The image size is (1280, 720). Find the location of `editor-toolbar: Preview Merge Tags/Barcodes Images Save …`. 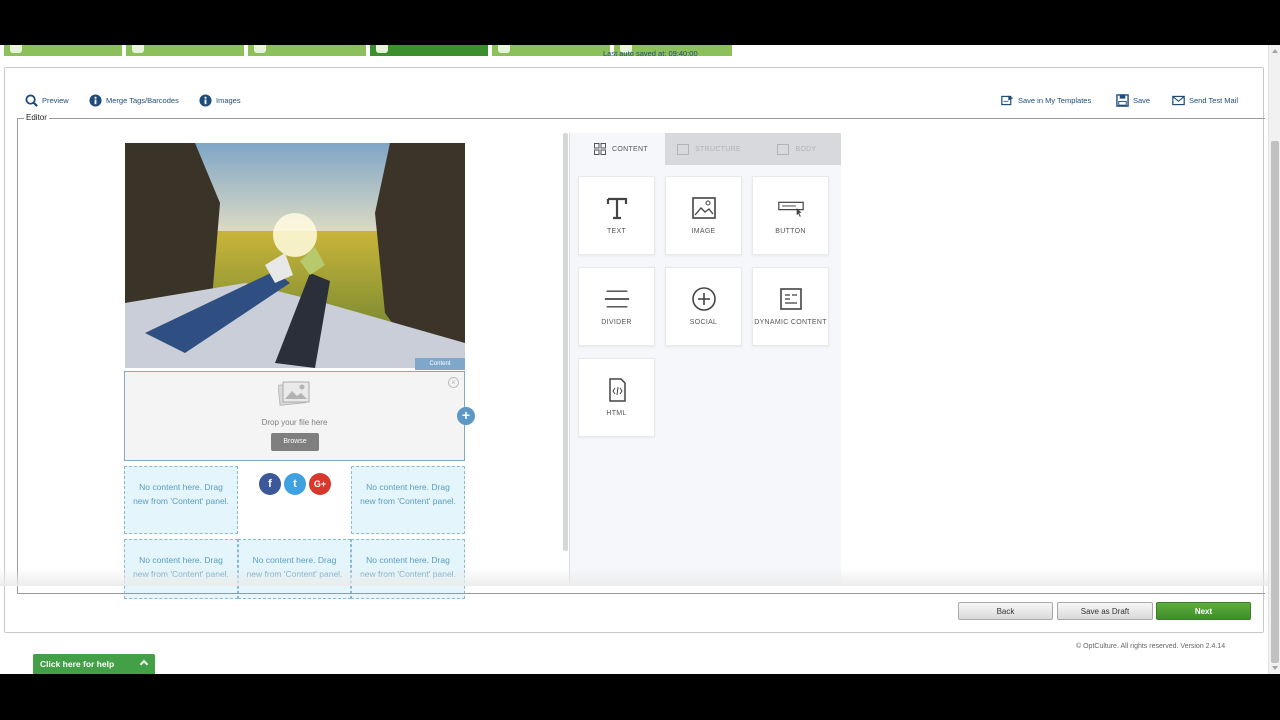

editor-toolbar: Preview Merge Tags/Barcodes Images Save … is located at coordinates (635, 103).